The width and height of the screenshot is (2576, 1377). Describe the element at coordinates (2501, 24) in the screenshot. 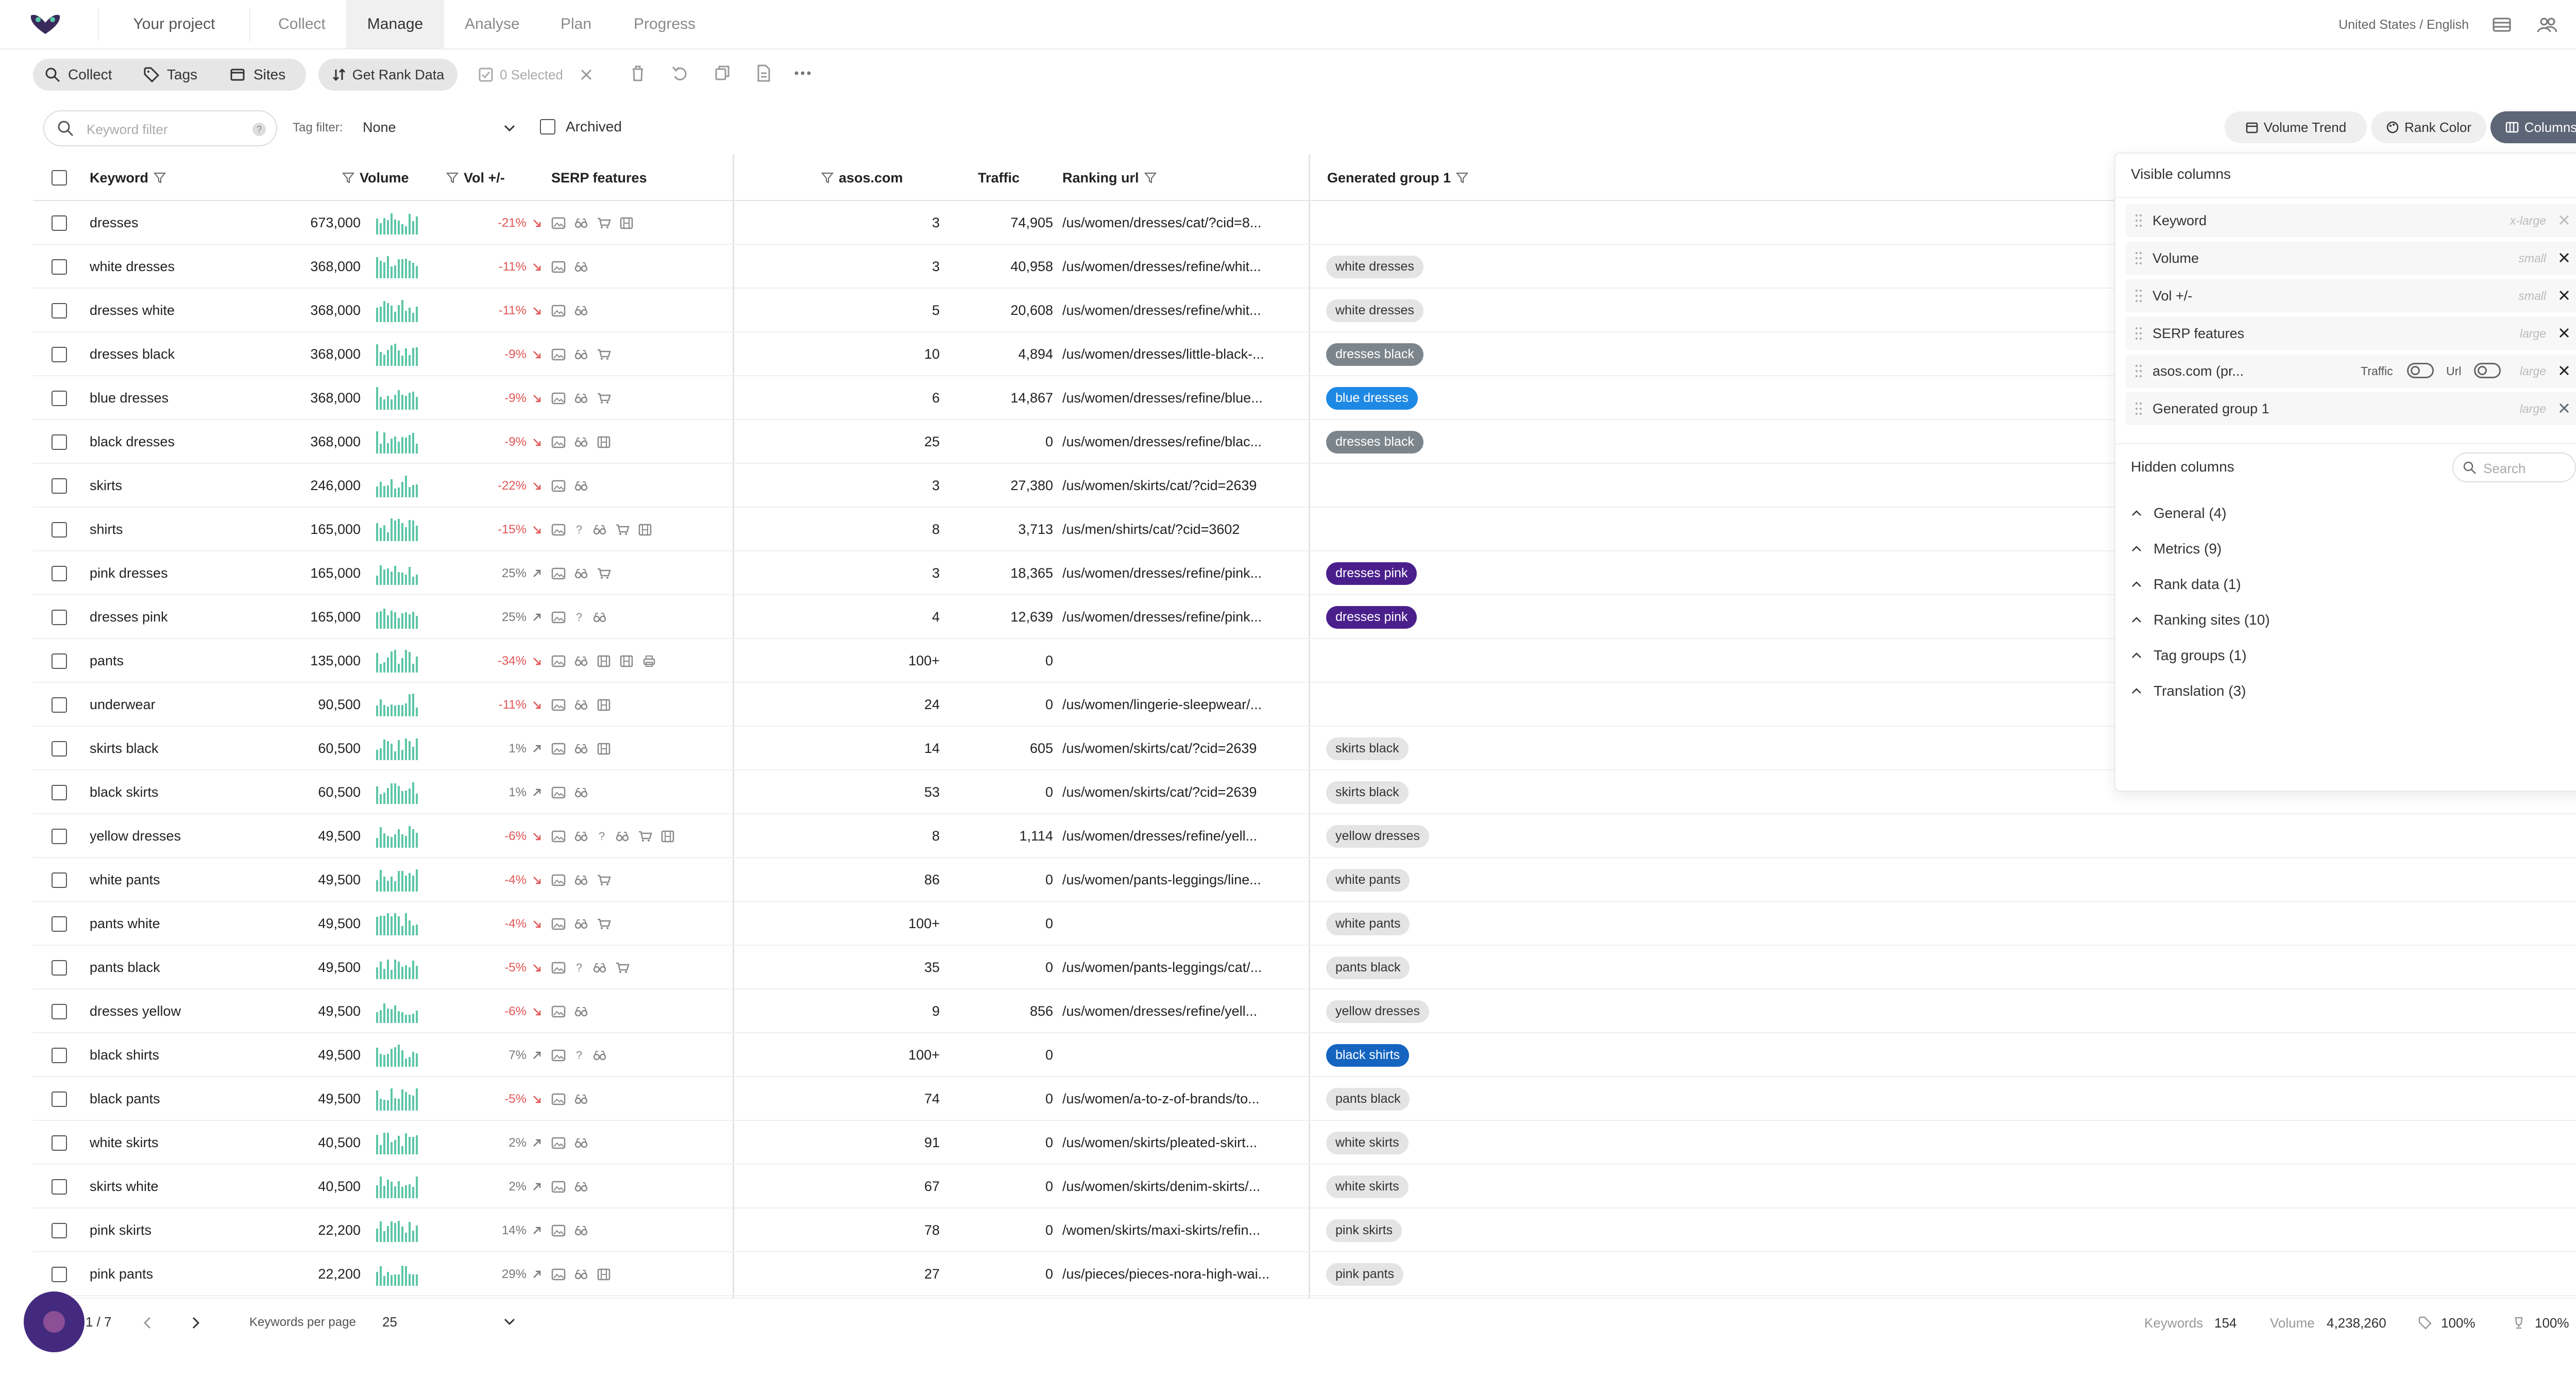

I see `grid-layout-icon` at that location.